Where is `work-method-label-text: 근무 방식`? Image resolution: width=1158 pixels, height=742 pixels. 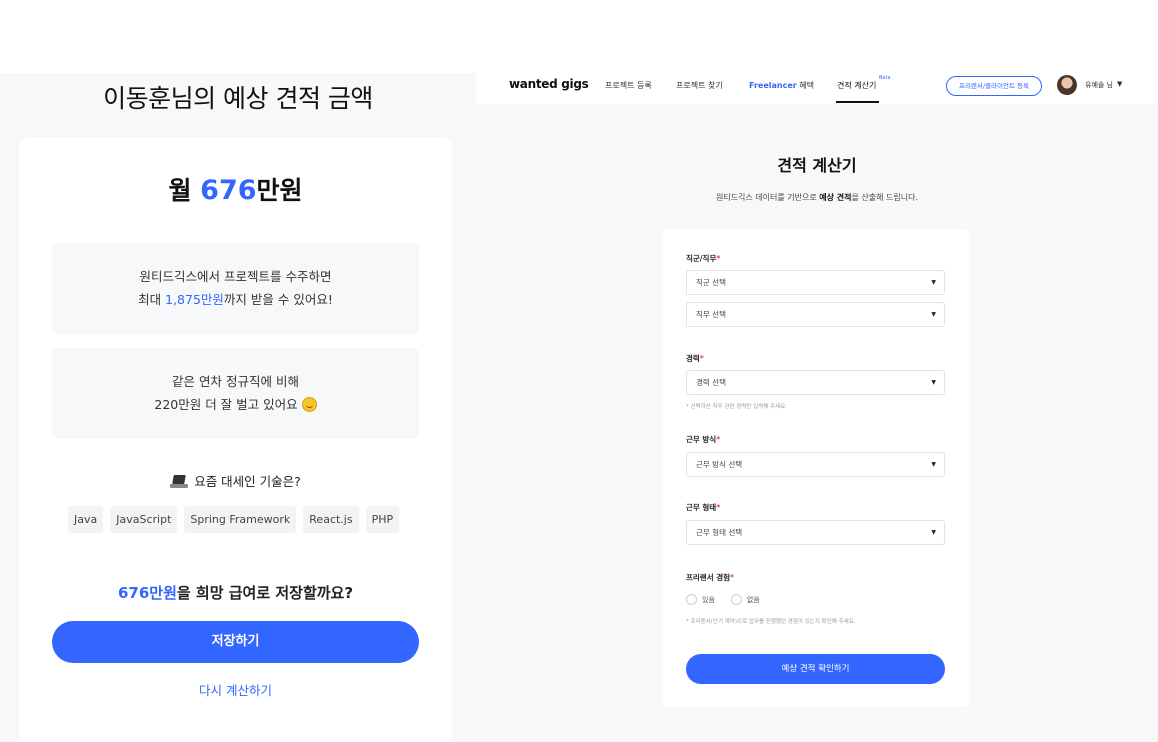
work-method-label-text: 근무 방식 is located at coordinates (701, 439).